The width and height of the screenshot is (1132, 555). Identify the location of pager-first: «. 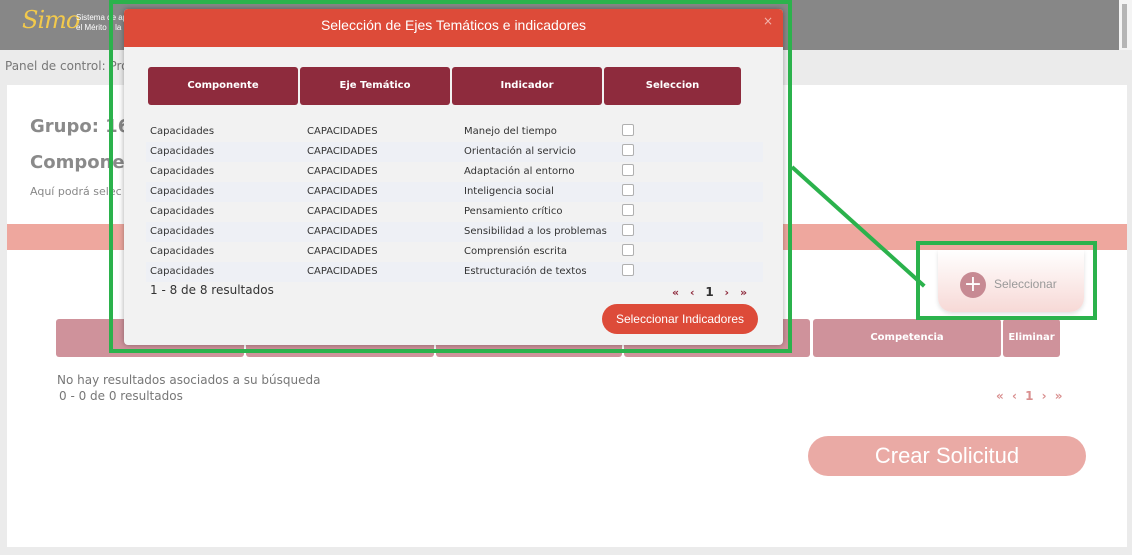
(1001, 396).